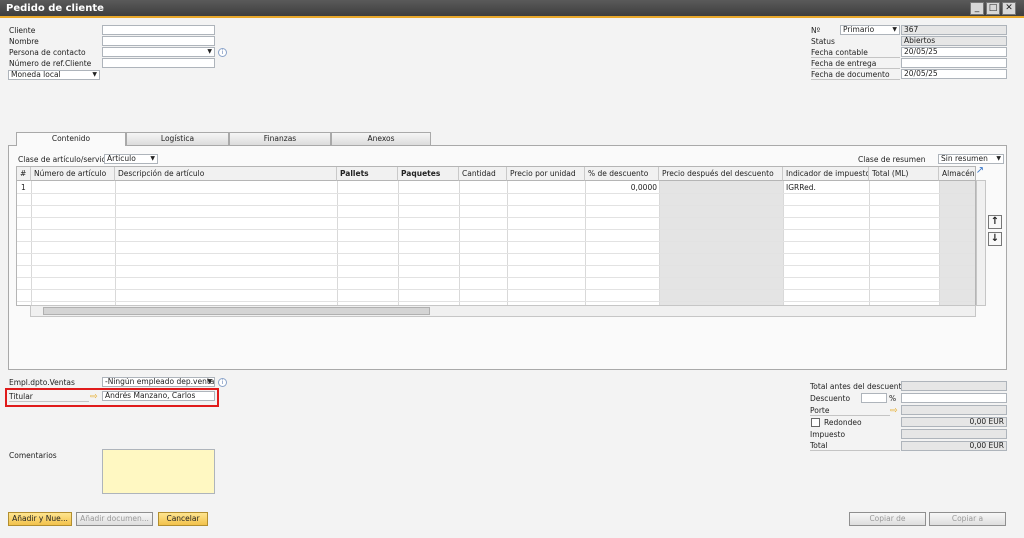 This screenshot has width=1024, height=538. I want to click on comentarios-label: Comentarios, so click(33, 455).